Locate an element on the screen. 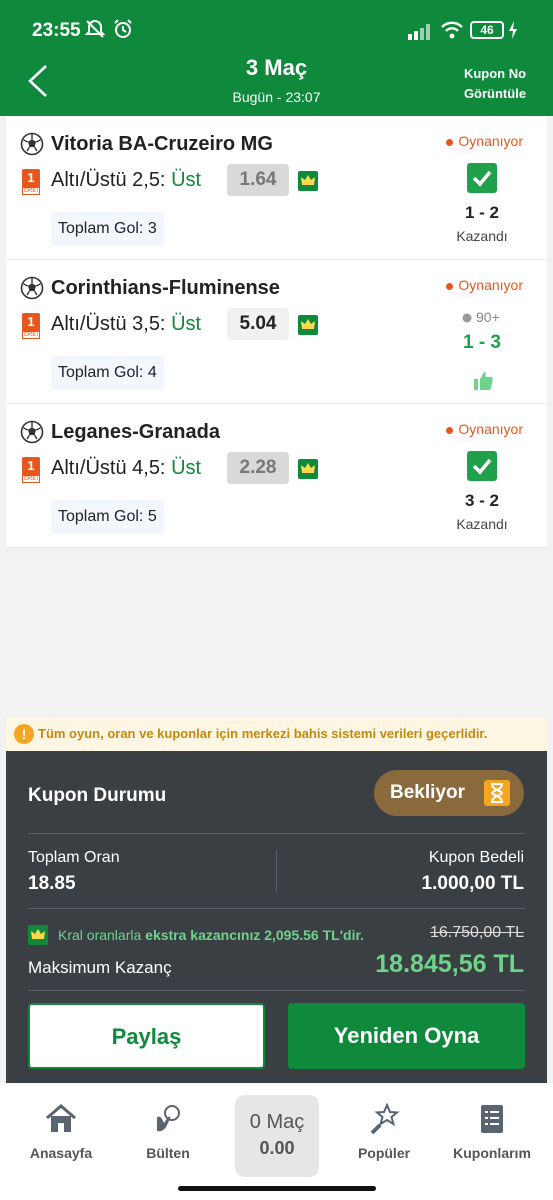 The image size is (553, 1200). battery-icon: 46 is located at coordinates (487, 30).